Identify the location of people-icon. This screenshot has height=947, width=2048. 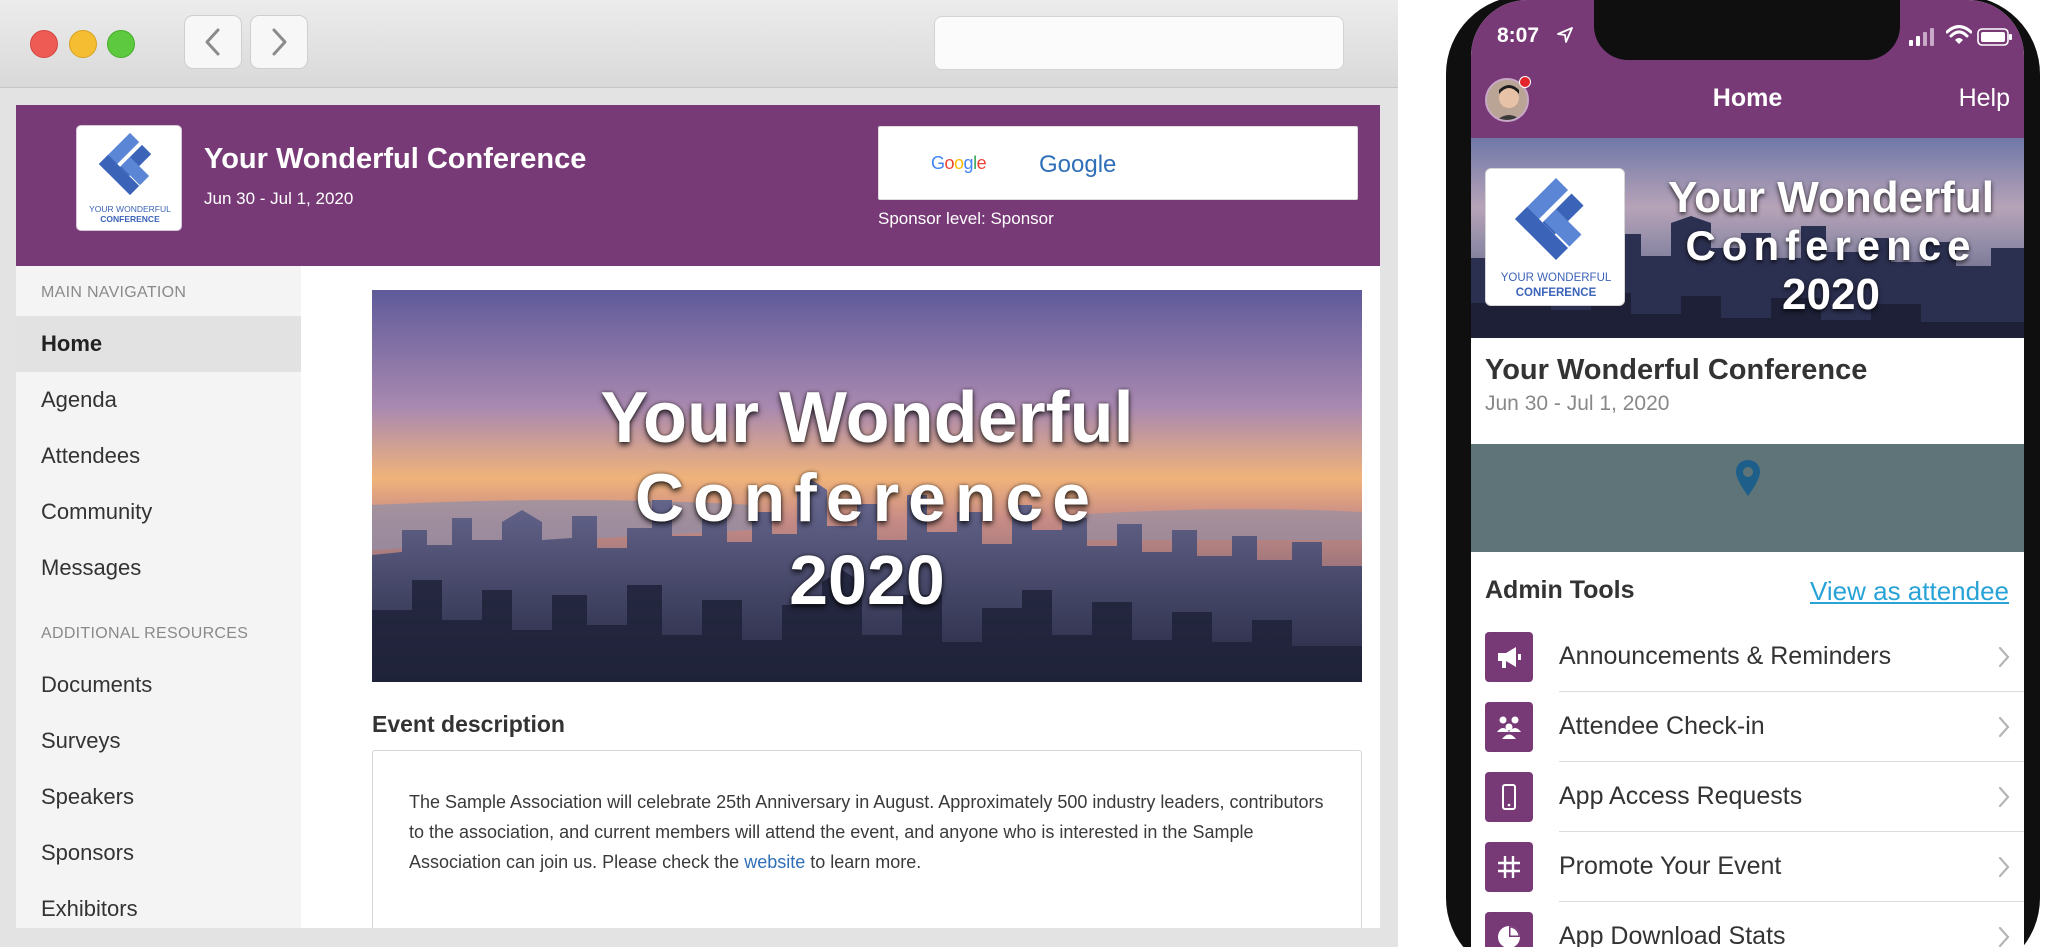
(1509, 727).